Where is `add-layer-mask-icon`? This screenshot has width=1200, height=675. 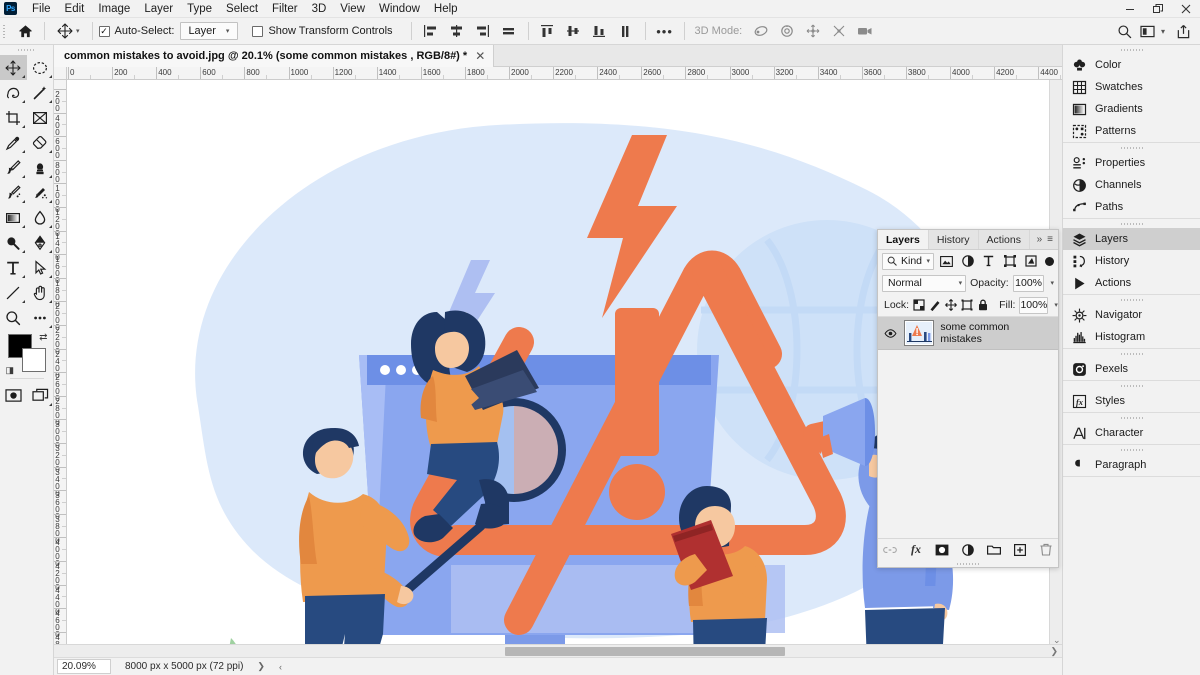
add-layer-mask-icon is located at coordinates (942, 549).